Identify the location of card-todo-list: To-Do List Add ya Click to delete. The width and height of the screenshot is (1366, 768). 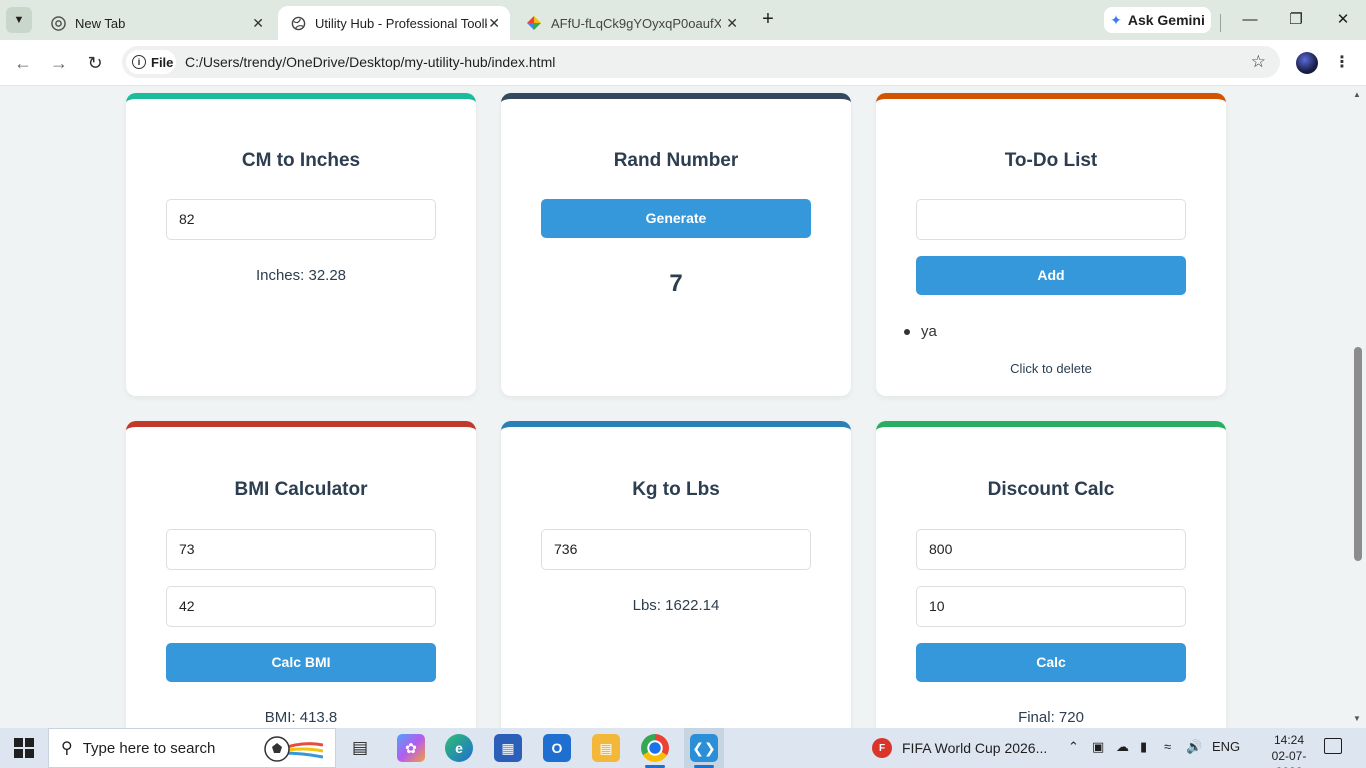
(1051, 244).